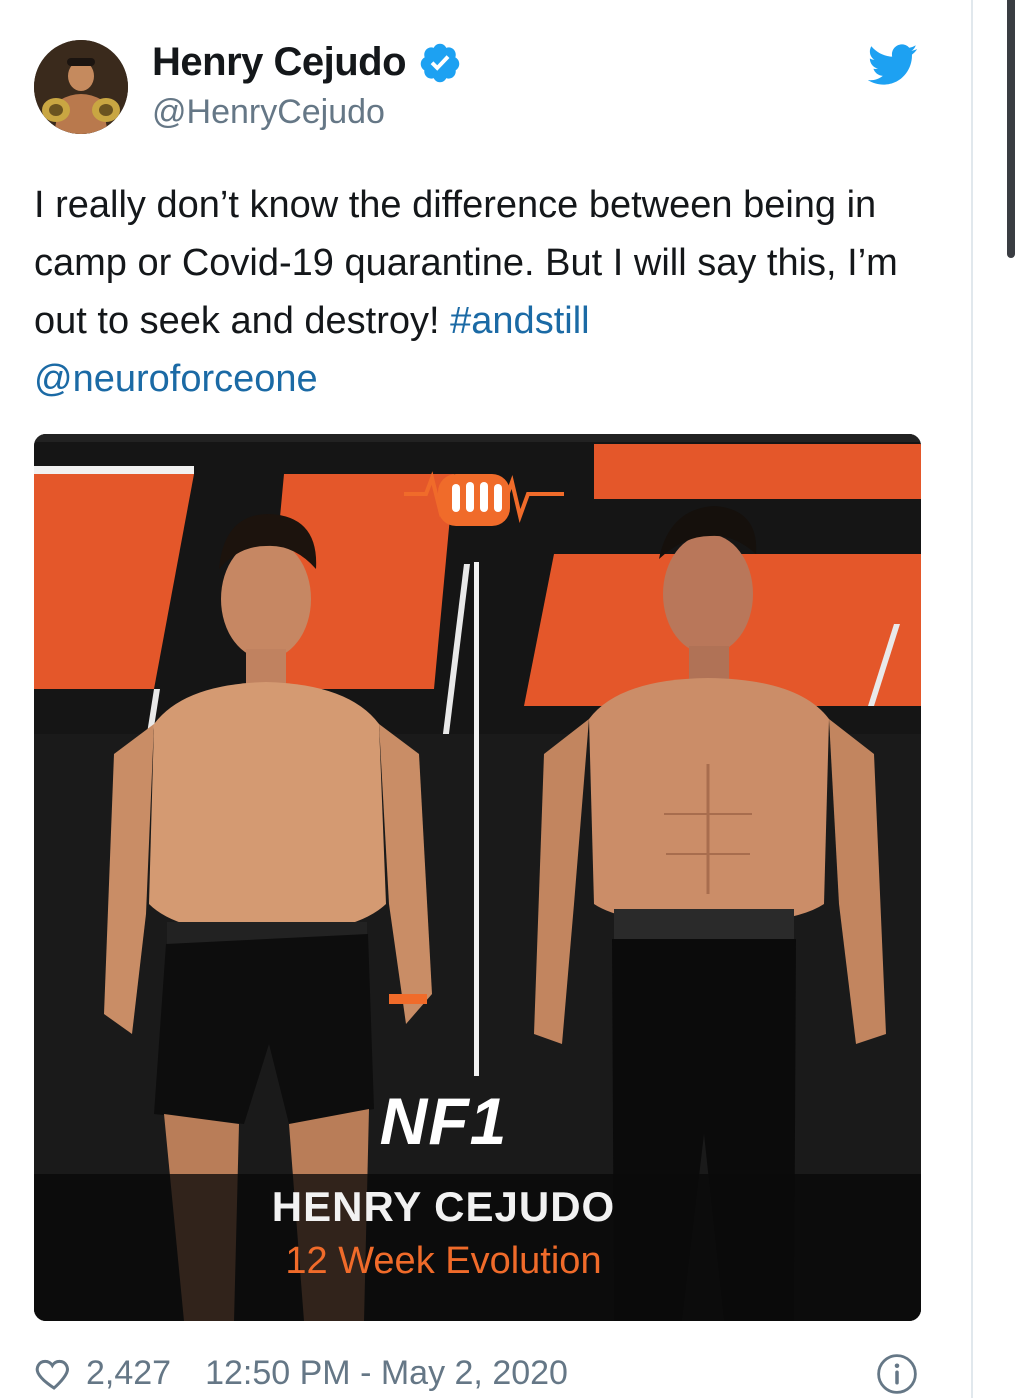  Describe the element at coordinates (519, 321) in the screenshot. I see `hashtag-link: #andstill` at that location.